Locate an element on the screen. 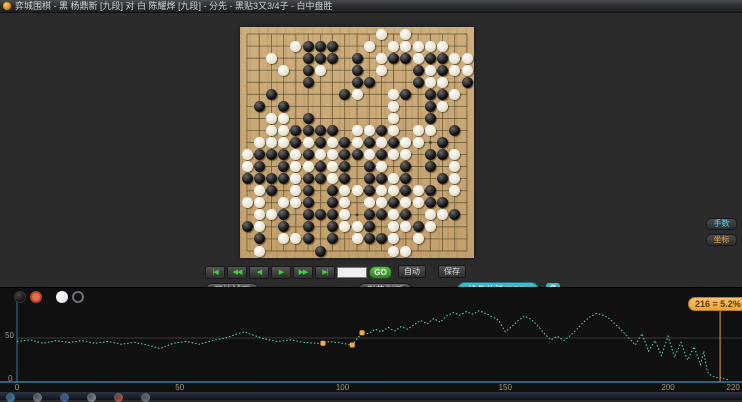 The width and height of the screenshot is (742, 402). hollow-color-toggle is located at coordinates (78, 297).